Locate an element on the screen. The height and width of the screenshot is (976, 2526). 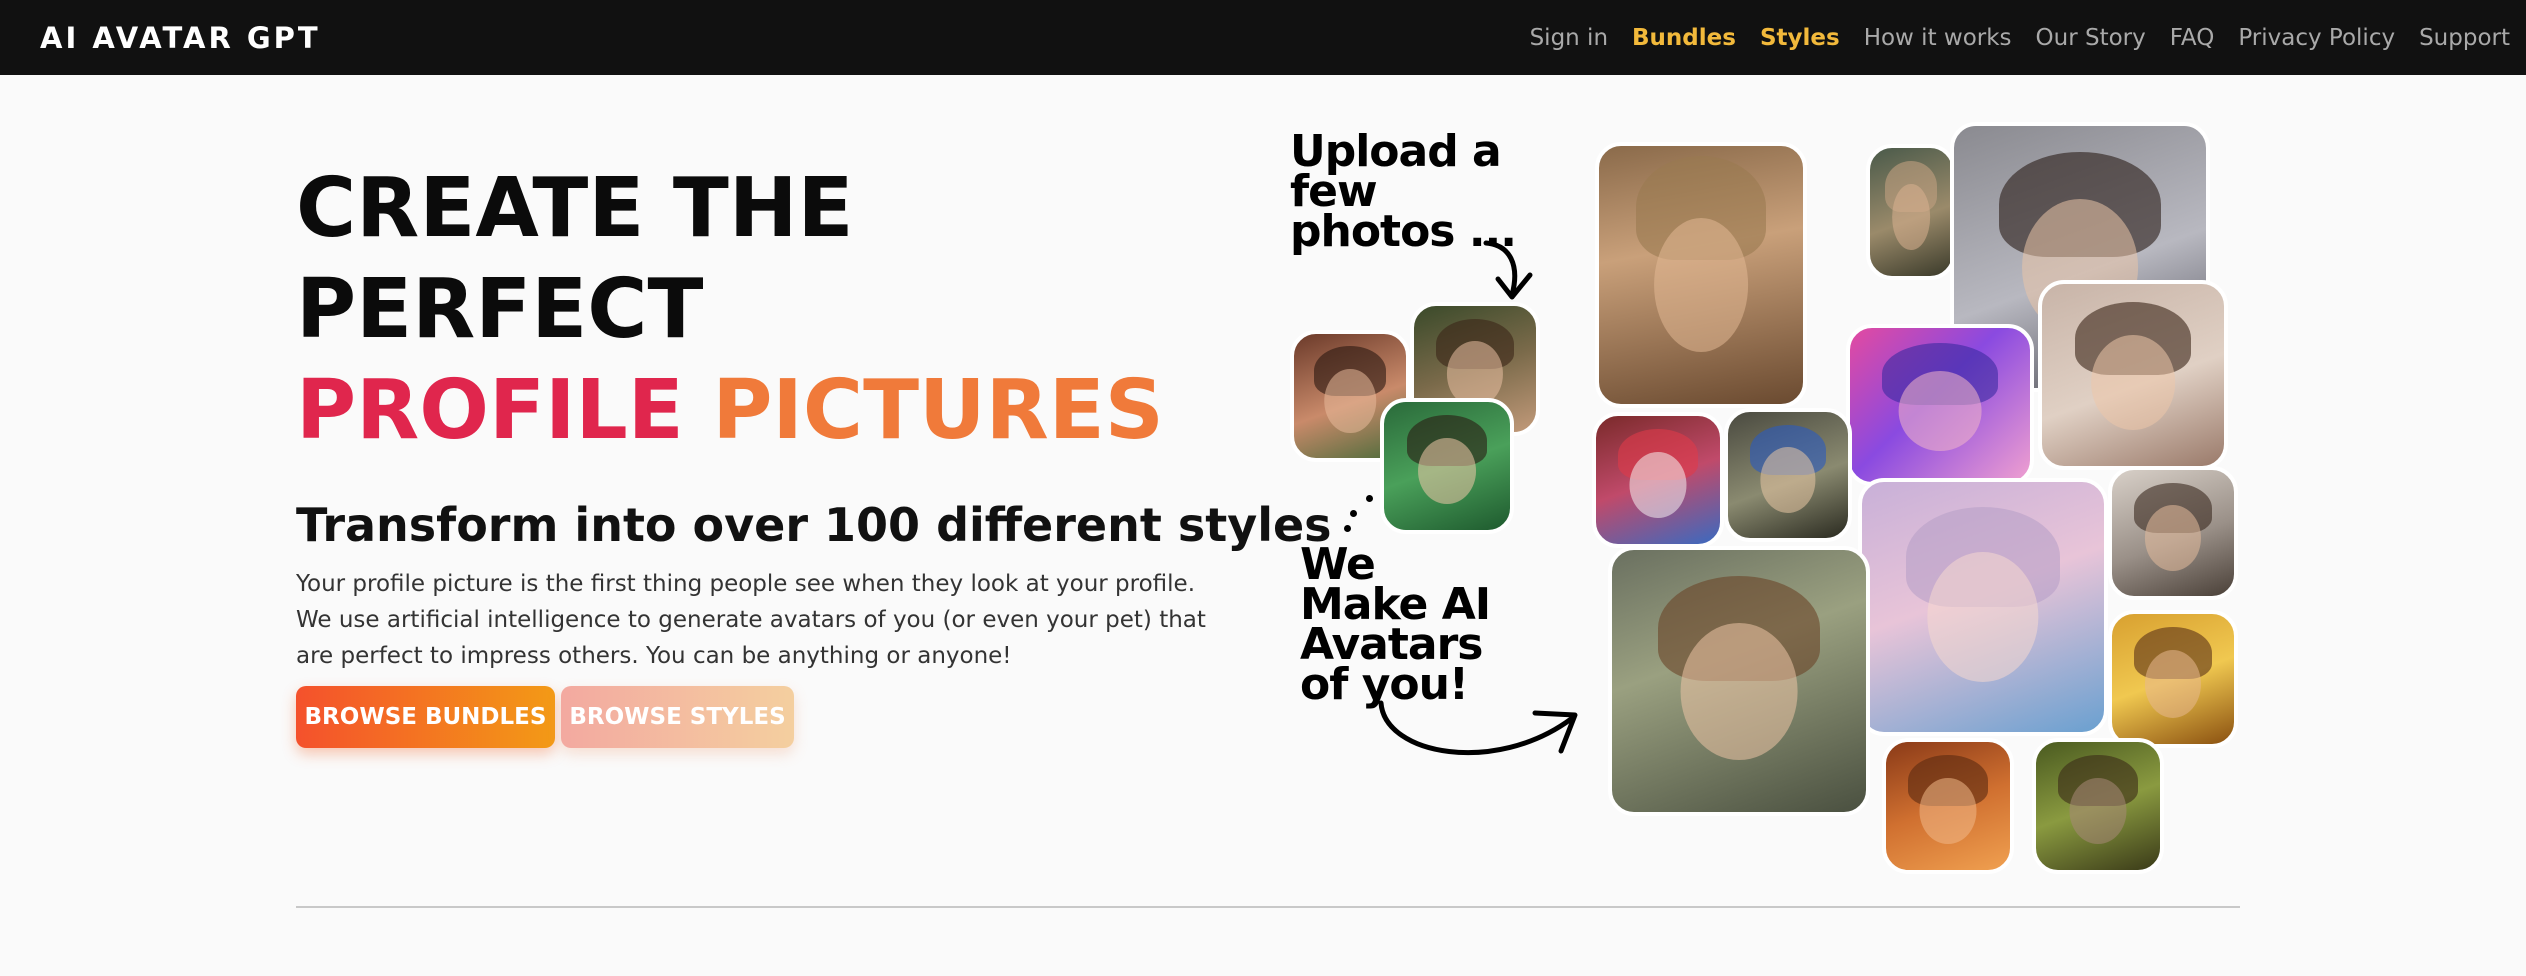
avatar-golden-queen is located at coordinates (2173, 679).